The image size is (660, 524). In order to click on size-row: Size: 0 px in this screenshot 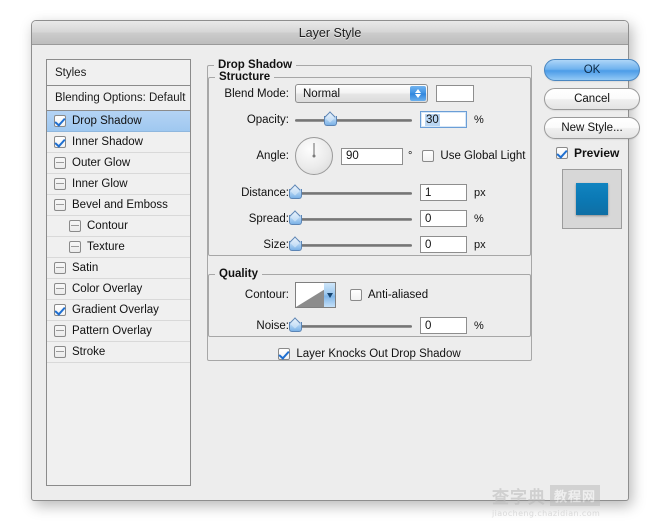, I will do `click(369, 244)`.